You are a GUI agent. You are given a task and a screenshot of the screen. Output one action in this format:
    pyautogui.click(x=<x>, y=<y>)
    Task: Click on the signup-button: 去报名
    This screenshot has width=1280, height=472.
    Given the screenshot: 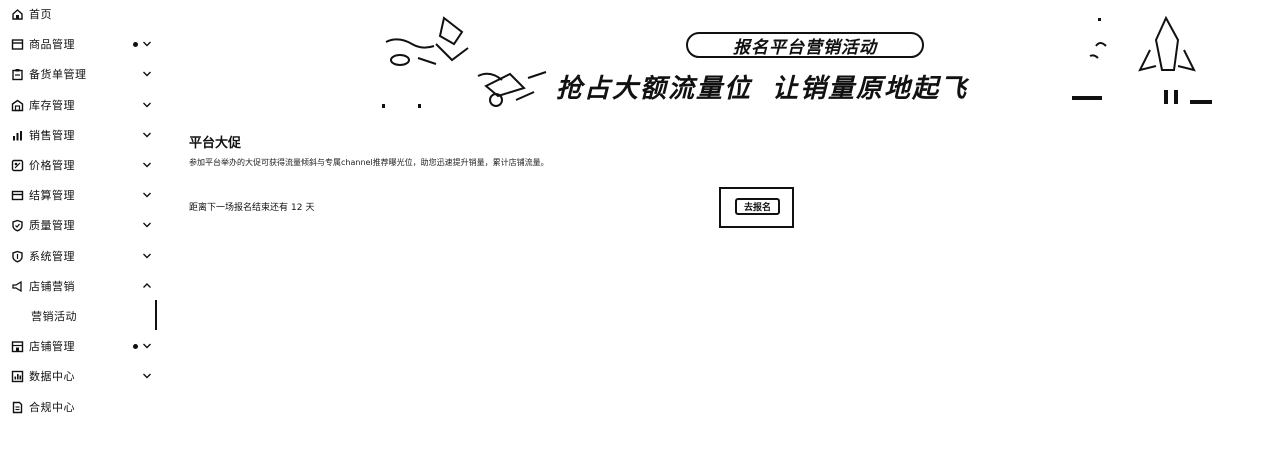 What is the action you would take?
    pyautogui.click(x=757, y=206)
    